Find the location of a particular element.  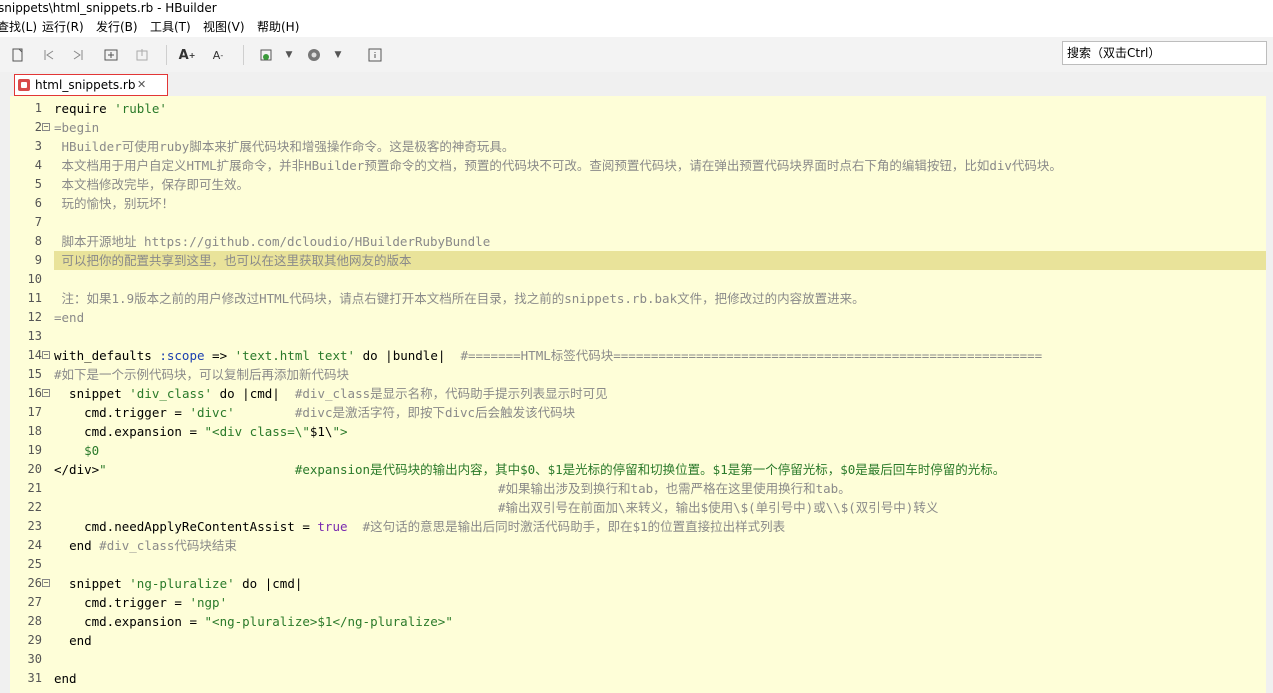

code-line: 31 end is located at coordinates (641, 678).